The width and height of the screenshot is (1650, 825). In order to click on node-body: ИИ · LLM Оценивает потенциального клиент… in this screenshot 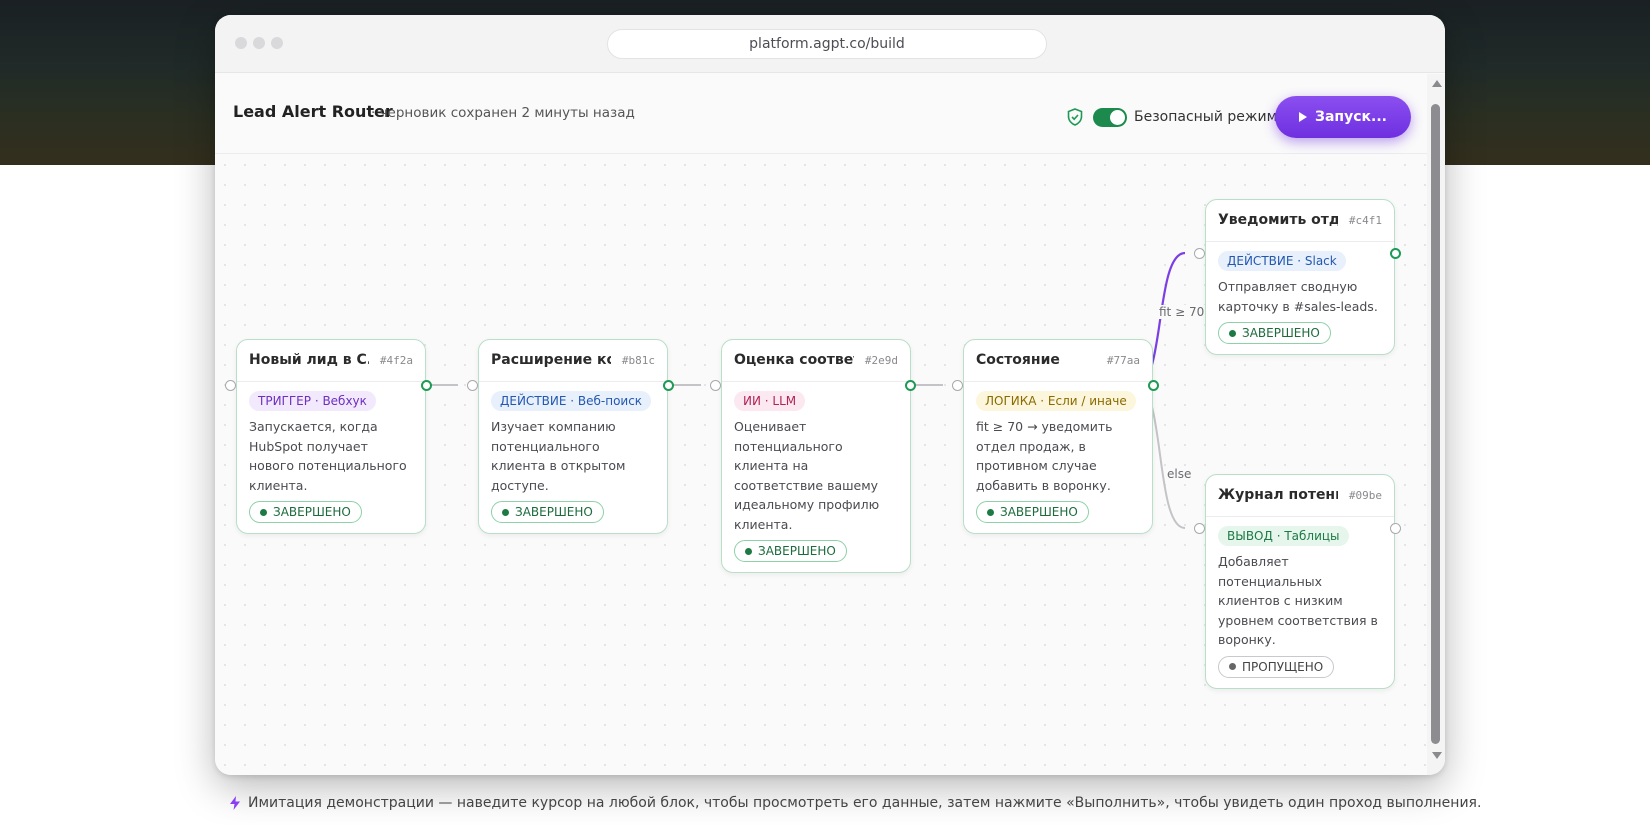, I will do `click(816, 477)`.